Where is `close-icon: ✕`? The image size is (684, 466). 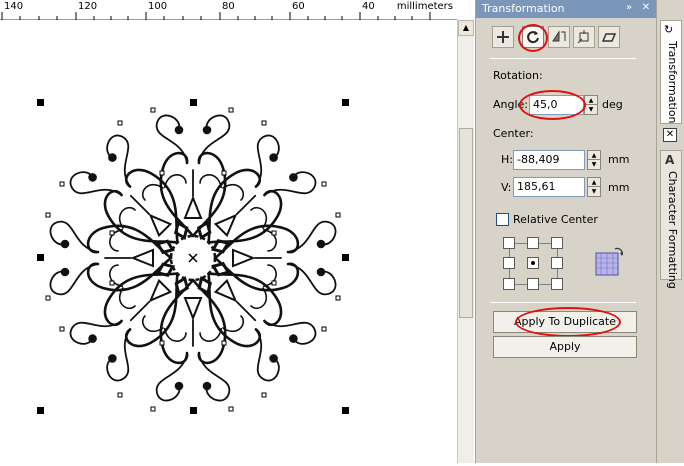 close-icon: ✕ is located at coordinates (646, 8).